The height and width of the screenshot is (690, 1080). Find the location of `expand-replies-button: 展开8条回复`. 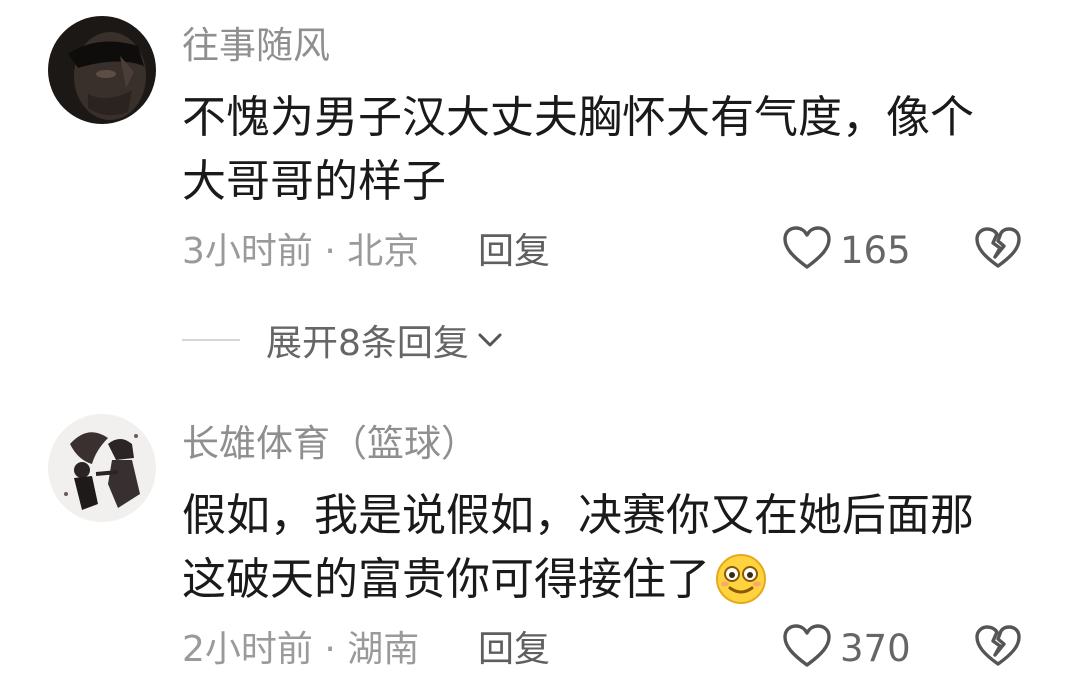

expand-replies-button: 展开8条回复 is located at coordinates (342, 340).